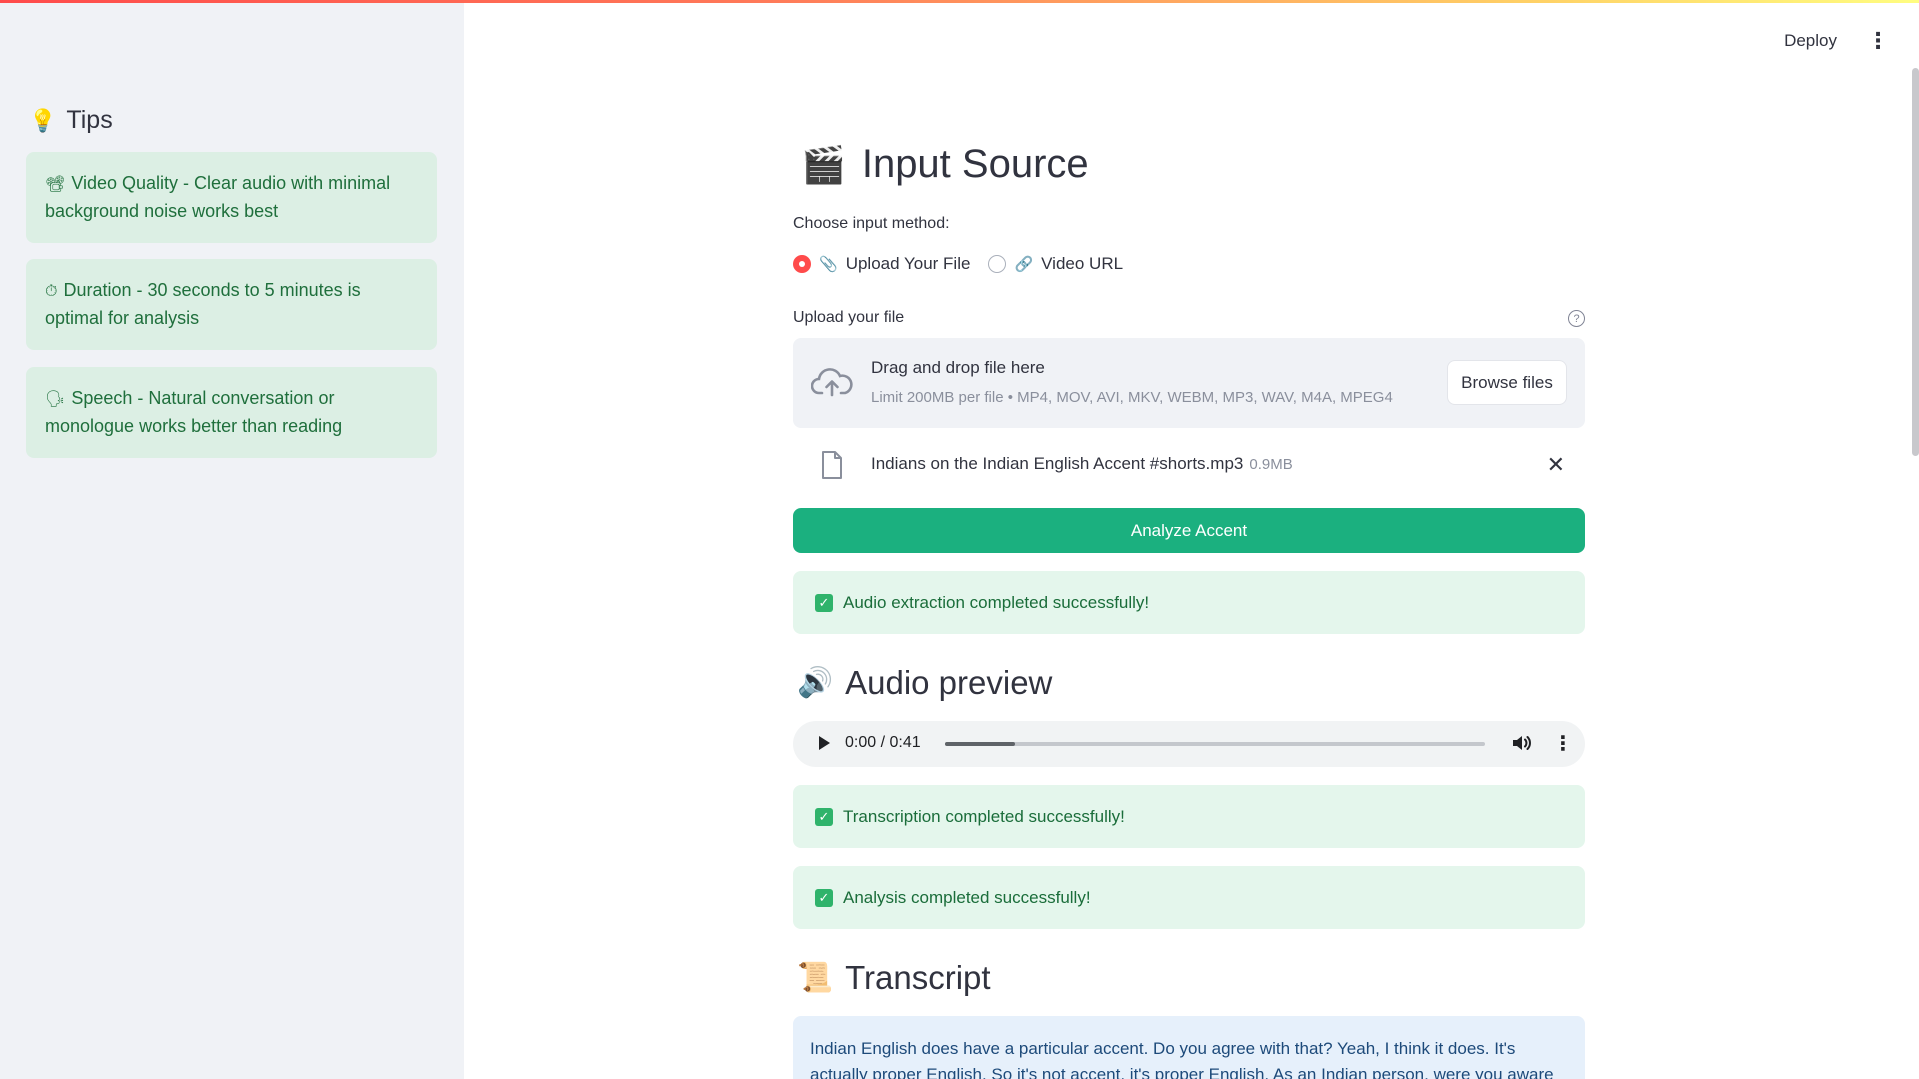  What do you see at coordinates (831, 384) in the screenshot?
I see `cloud-upload-icon` at bounding box center [831, 384].